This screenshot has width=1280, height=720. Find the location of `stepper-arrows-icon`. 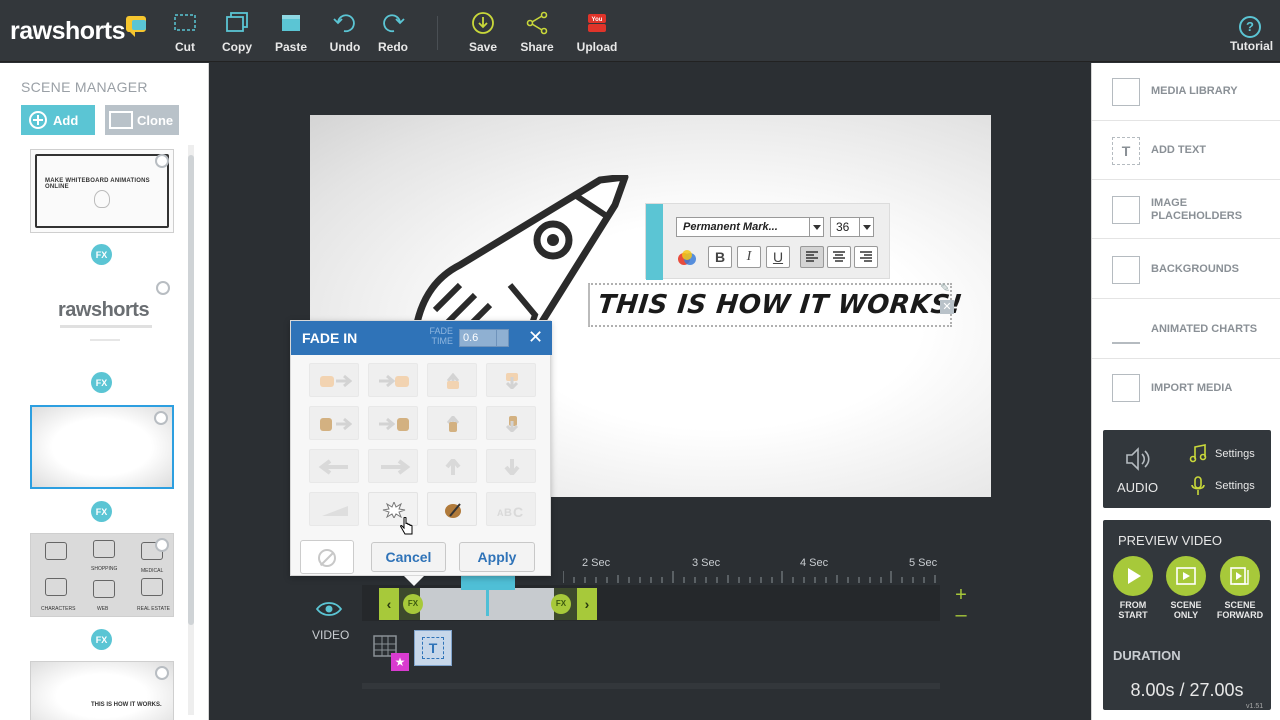

stepper-arrows-icon is located at coordinates (502, 338).